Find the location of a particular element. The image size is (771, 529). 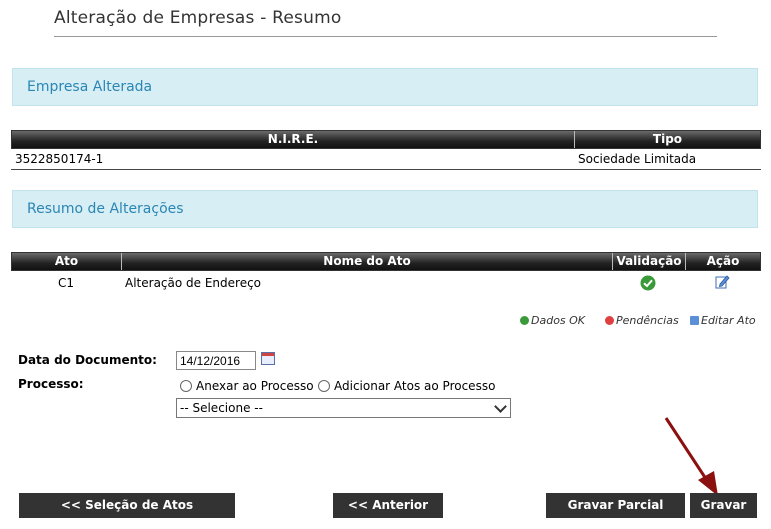

radio-adicionar is located at coordinates (324, 386).